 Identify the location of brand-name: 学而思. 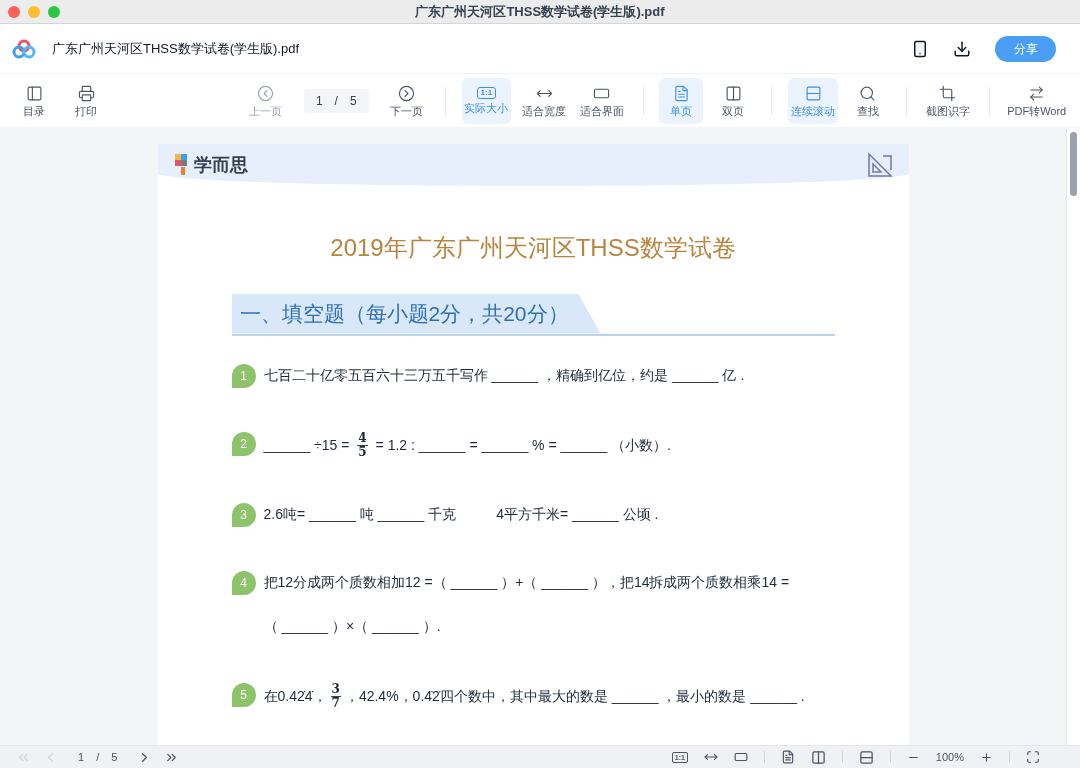
(220, 165).